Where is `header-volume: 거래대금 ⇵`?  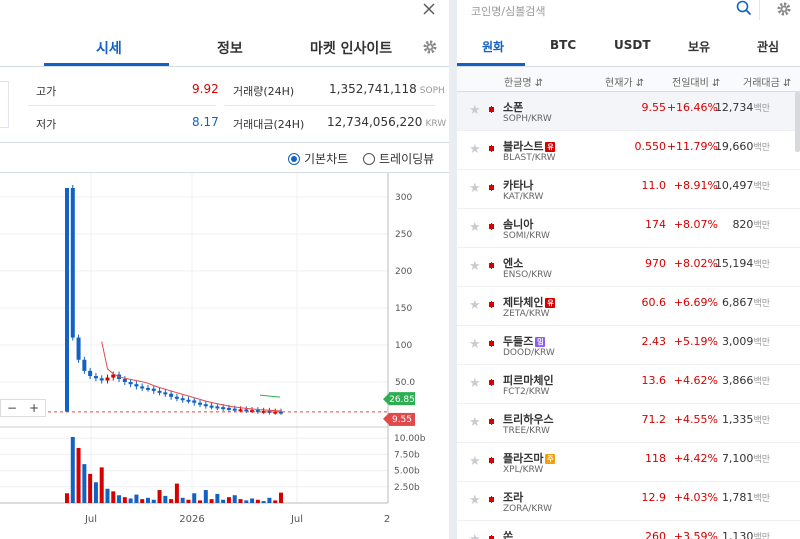 header-volume: 거래대금 ⇵ is located at coordinates (767, 81).